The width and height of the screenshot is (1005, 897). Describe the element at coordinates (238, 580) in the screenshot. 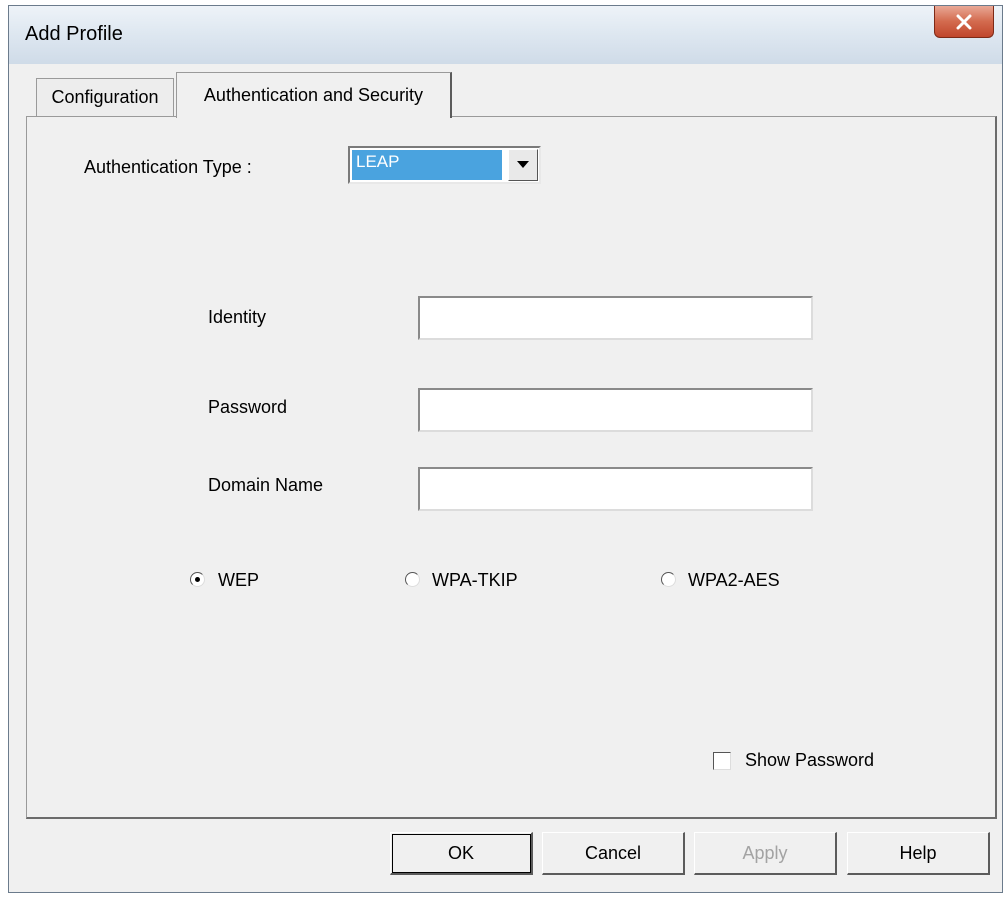

I see `wep-label: WEP` at that location.